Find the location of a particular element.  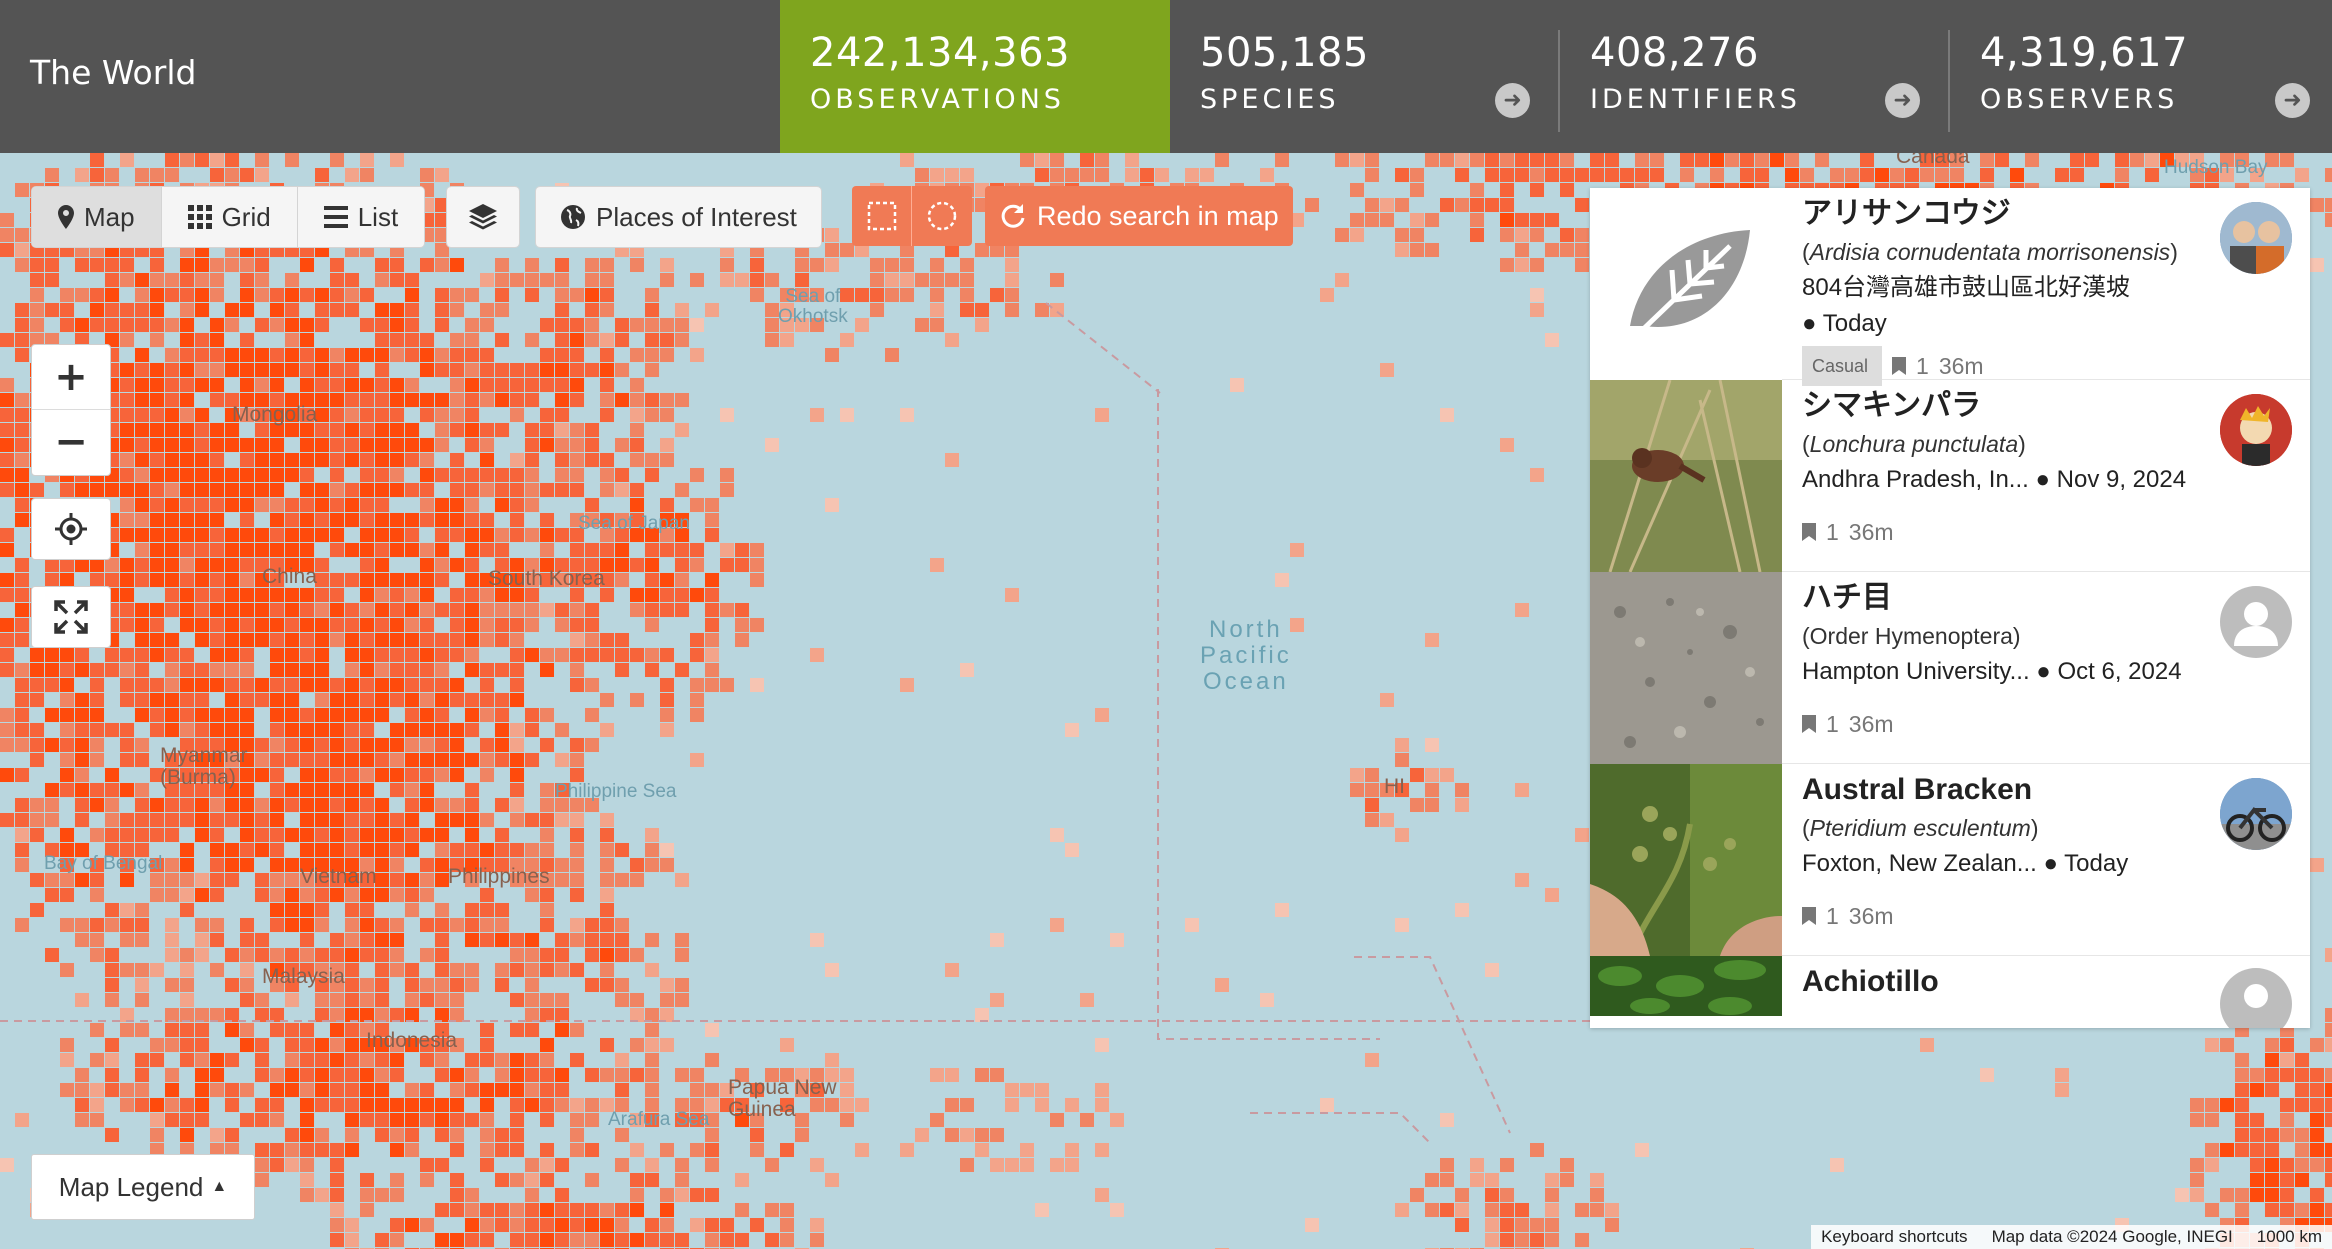

stat-species: 505,185 SPECIES ➜ is located at coordinates (1365, 76).